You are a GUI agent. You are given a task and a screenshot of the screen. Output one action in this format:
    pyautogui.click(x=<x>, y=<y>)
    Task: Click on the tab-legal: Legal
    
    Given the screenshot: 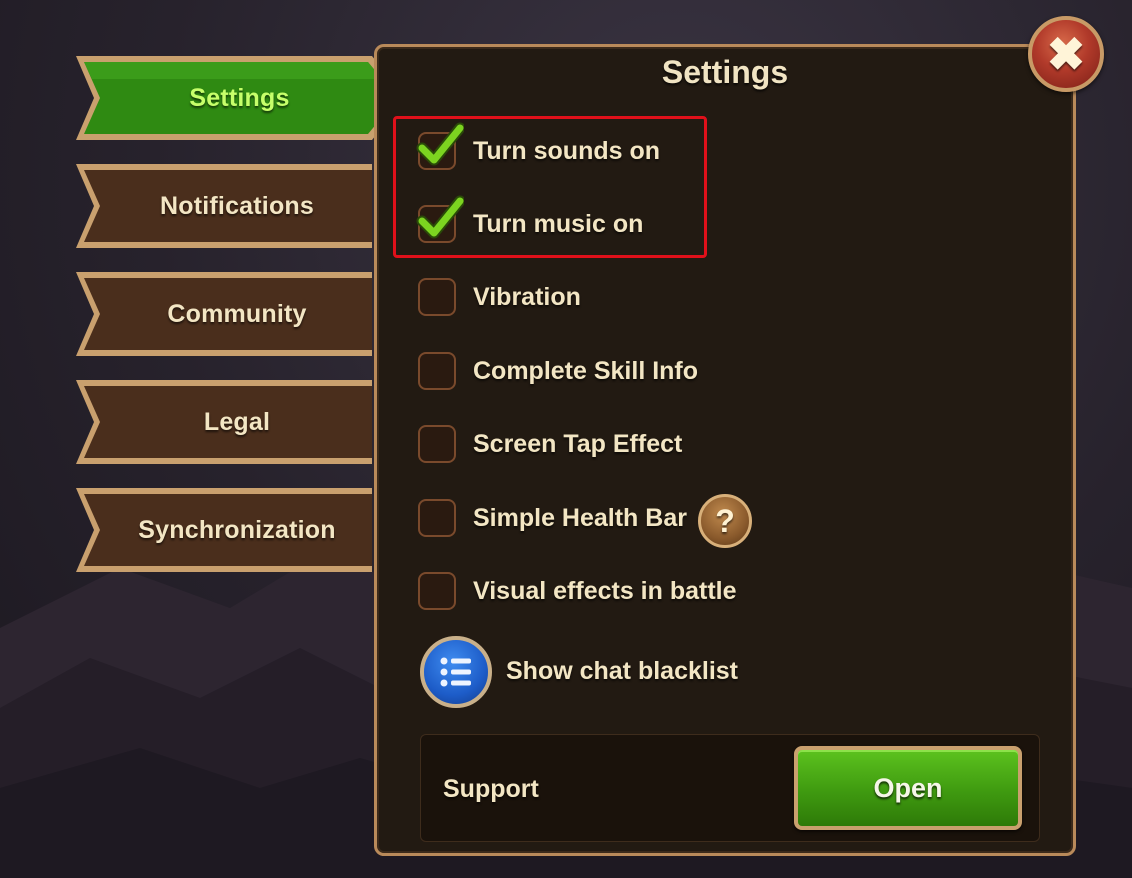 What is the action you would take?
    pyautogui.click(x=222, y=422)
    